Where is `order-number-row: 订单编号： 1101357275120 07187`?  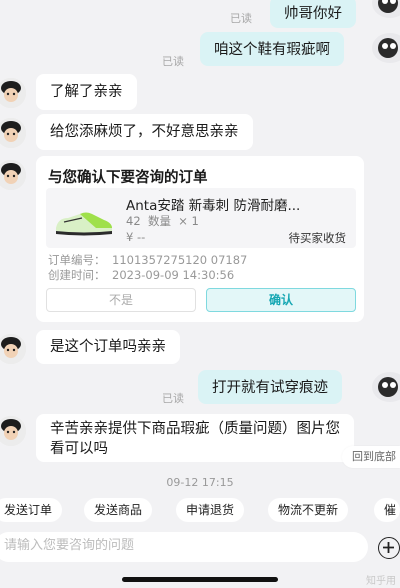
order-number-row: 订单编号： 1101357275120 07187 is located at coordinates (147, 260).